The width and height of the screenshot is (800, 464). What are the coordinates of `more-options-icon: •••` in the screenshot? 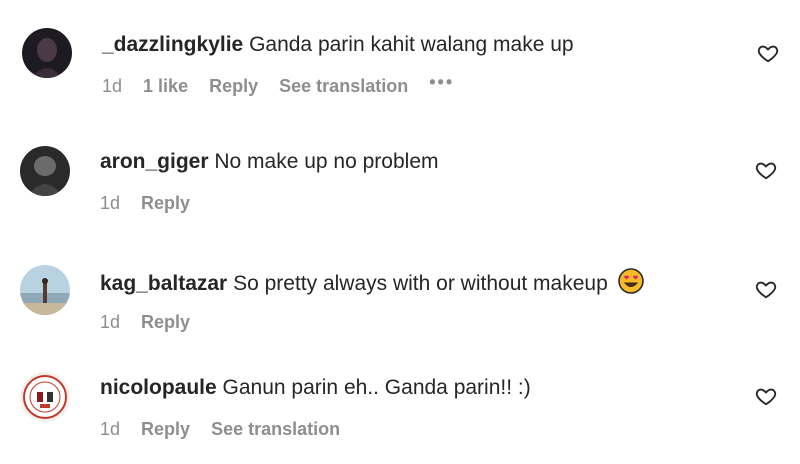 It's located at (441, 82).